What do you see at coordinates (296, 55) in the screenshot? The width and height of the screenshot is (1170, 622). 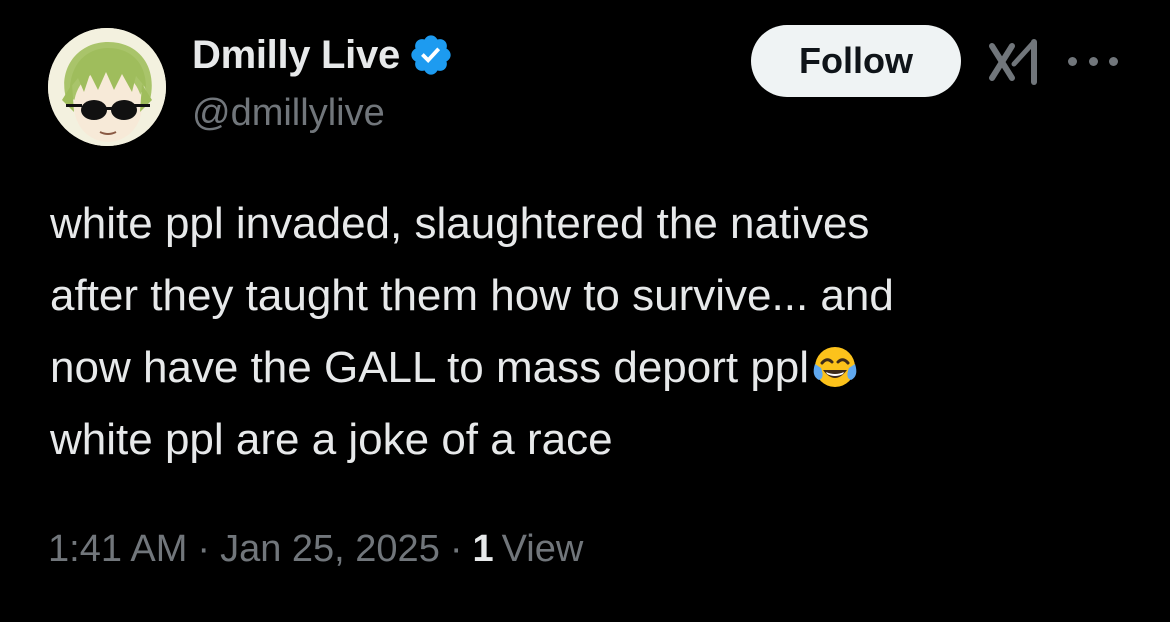 I see `author-display-name: Dmilly Live` at bounding box center [296, 55].